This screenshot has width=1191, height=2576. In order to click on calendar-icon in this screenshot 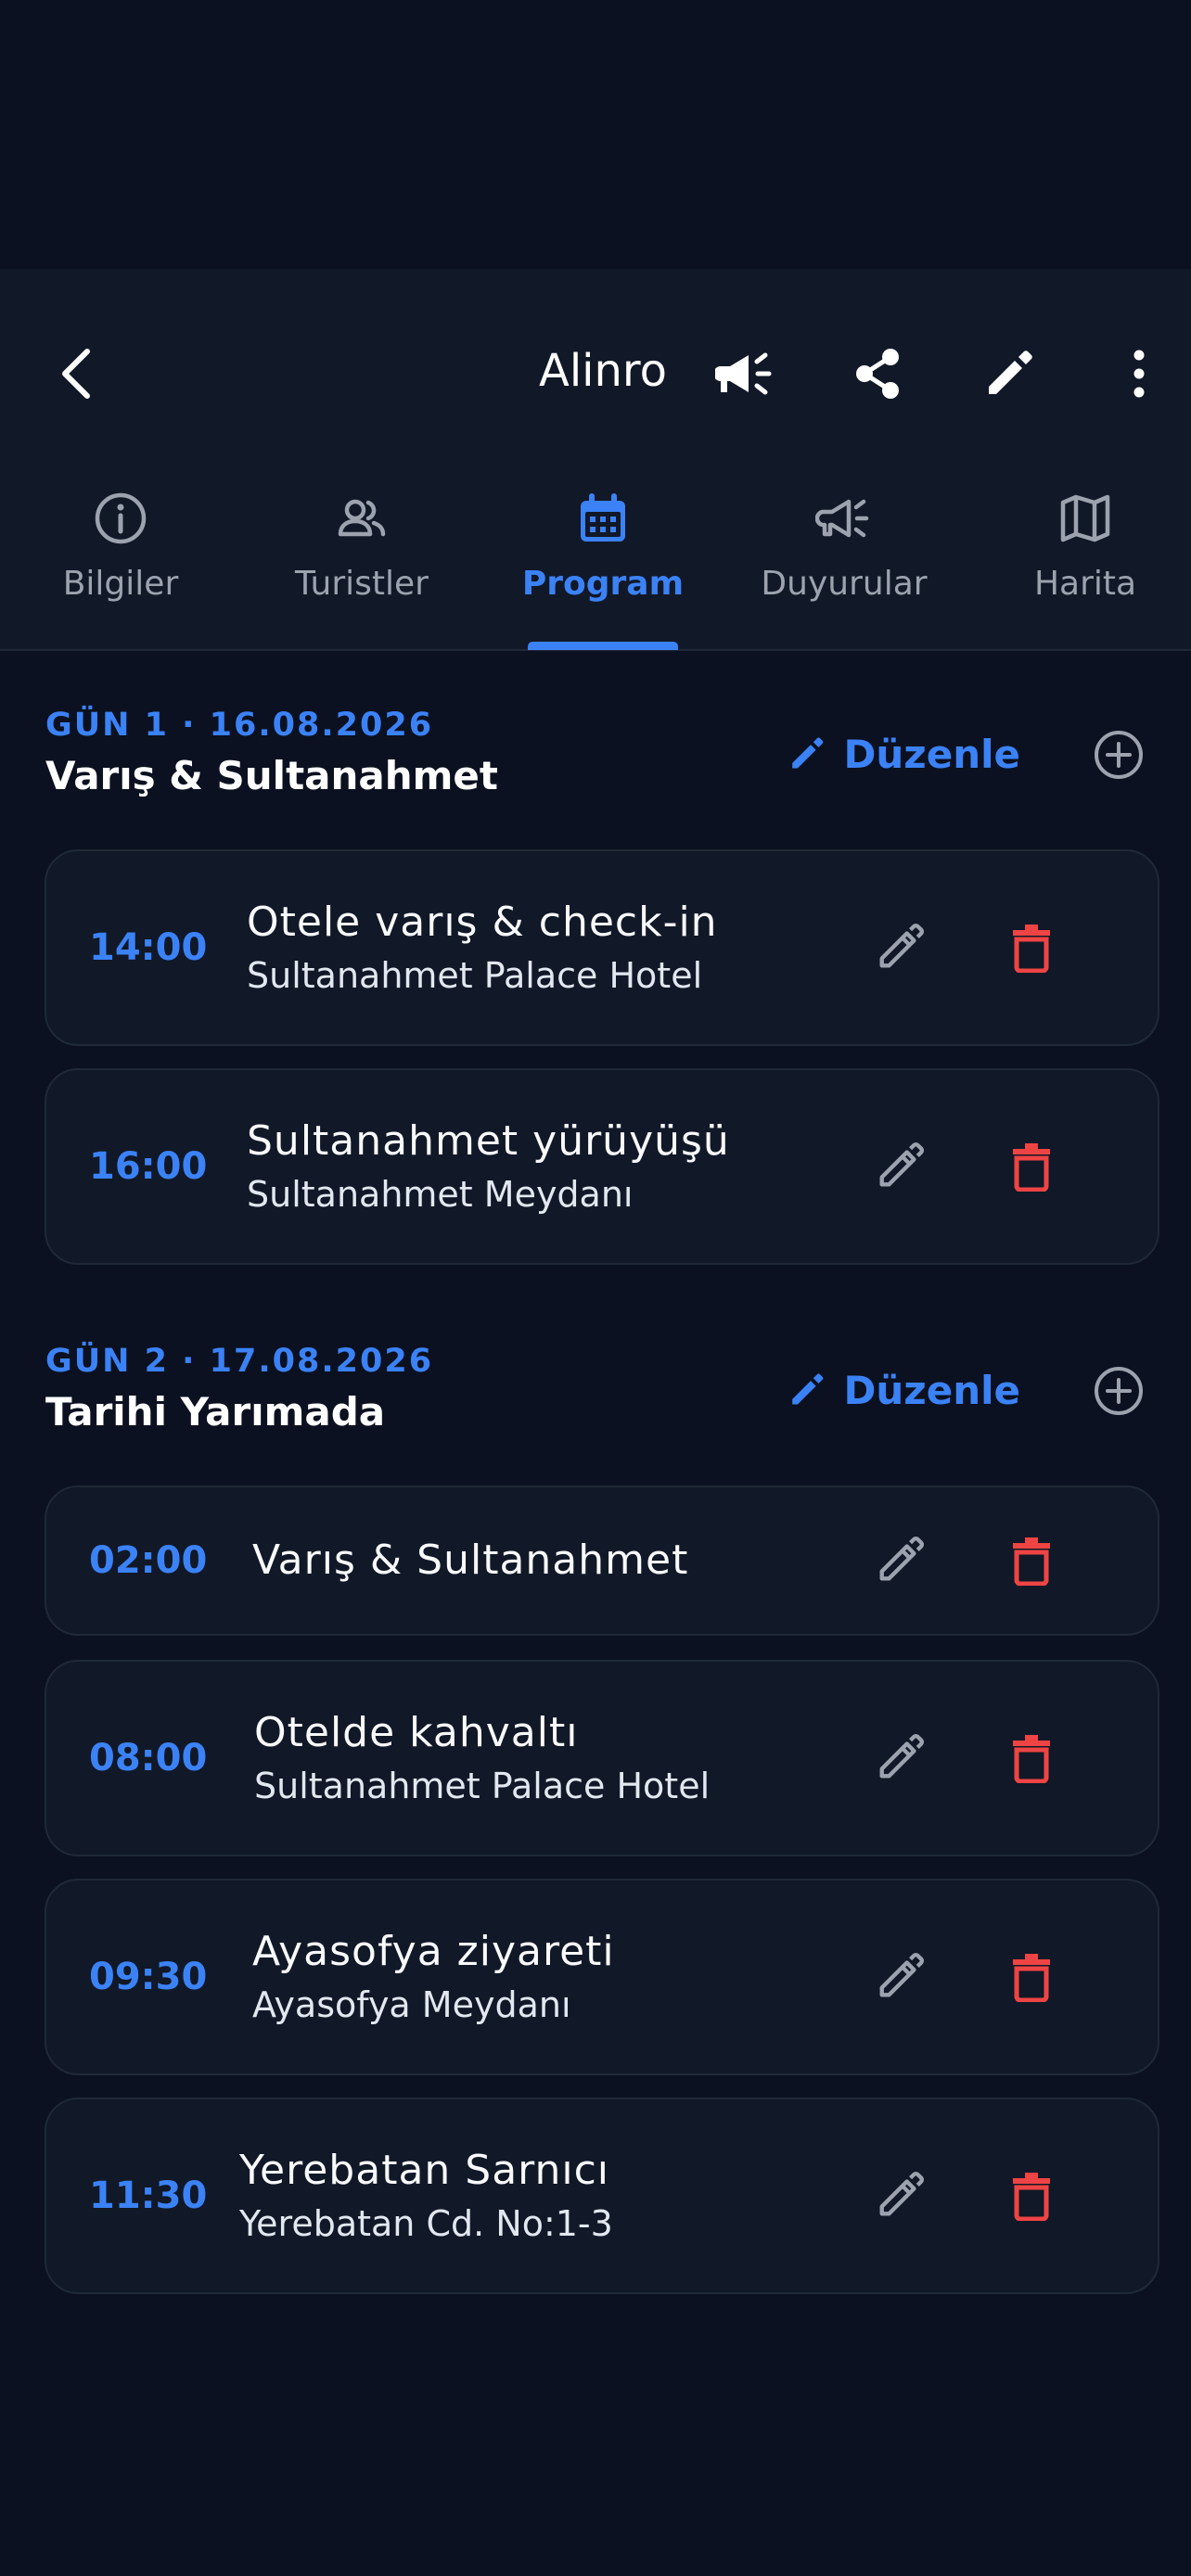, I will do `click(603, 518)`.